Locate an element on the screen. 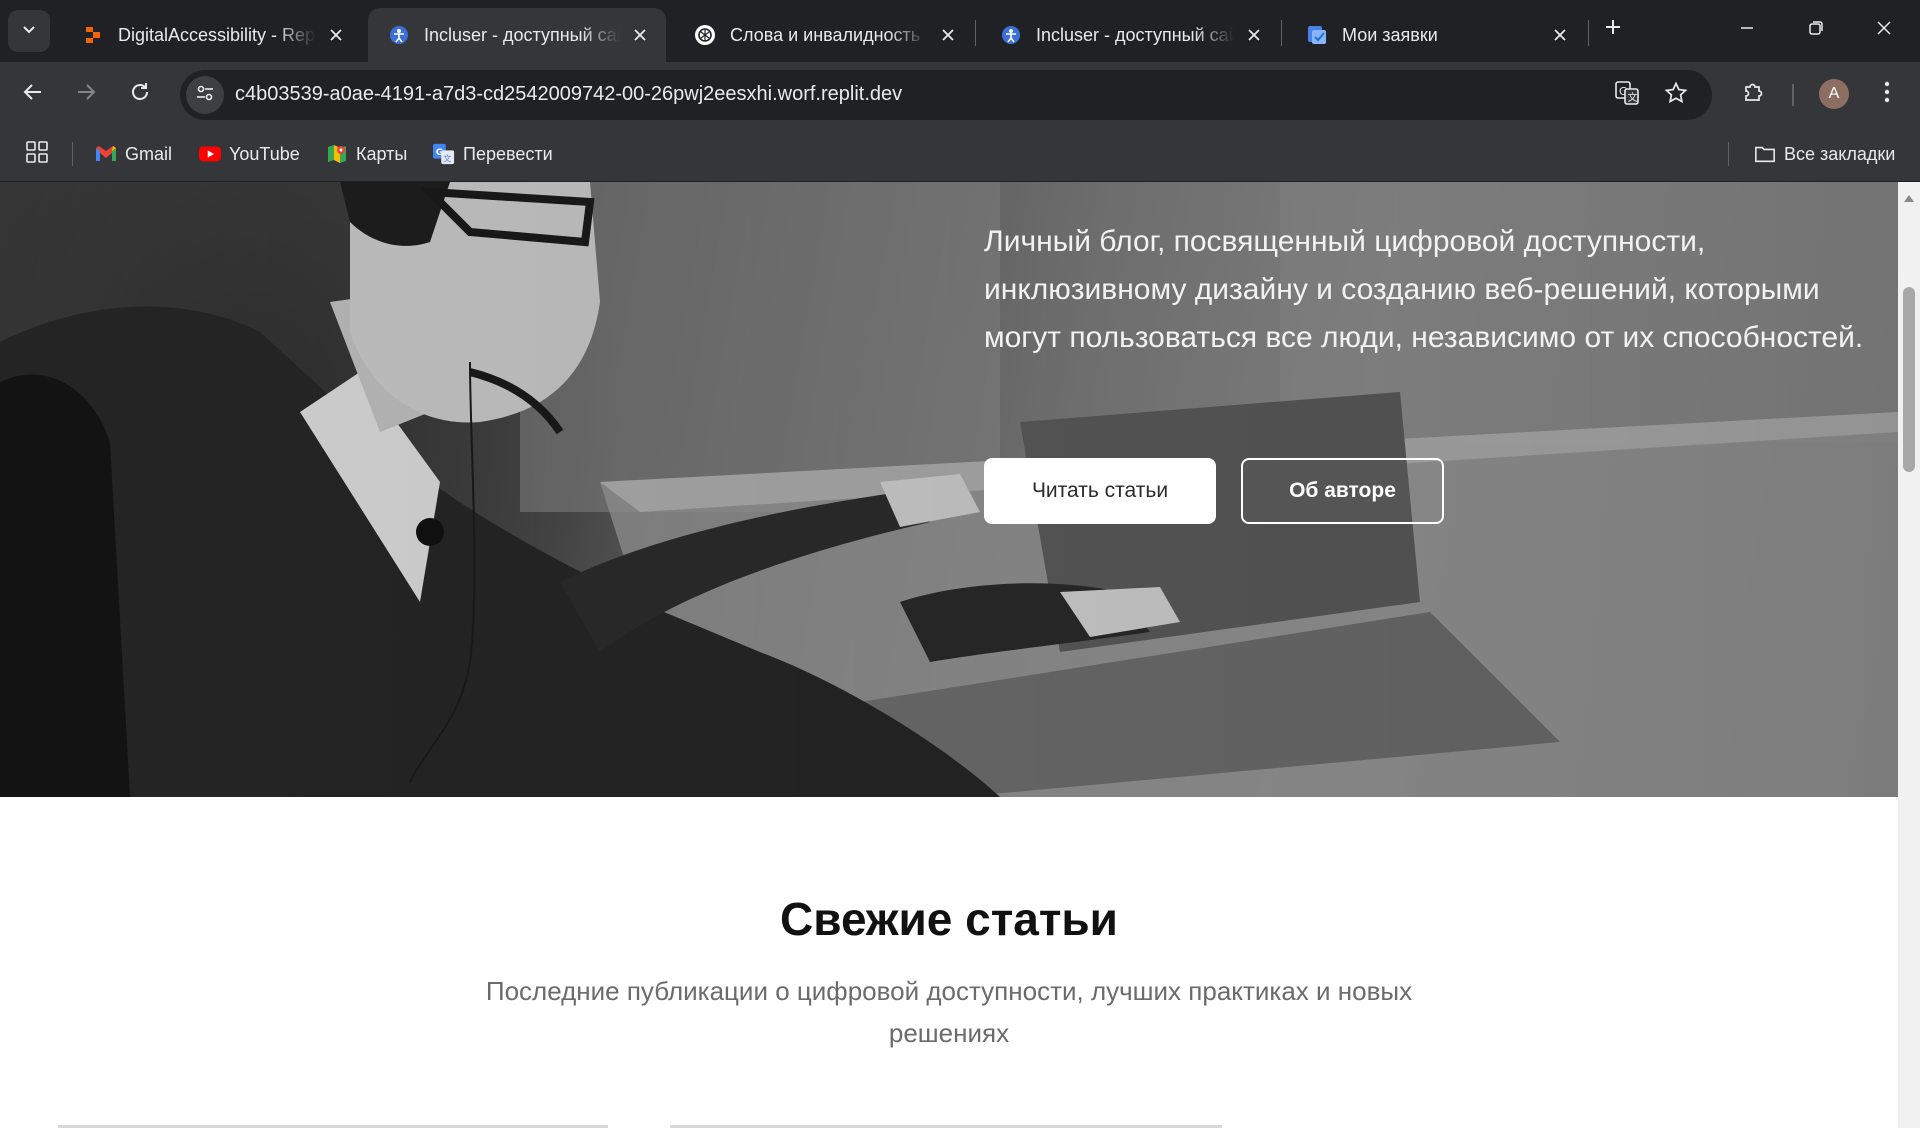 This screenshot has width=1920, height=1128. profile-avatar: A is located at coordinates (1834, 94).